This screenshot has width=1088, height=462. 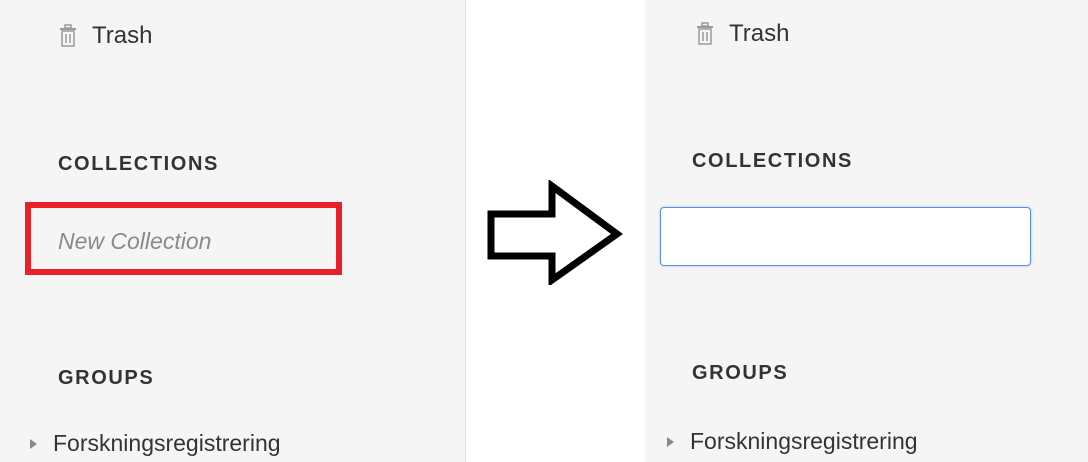 What do you see at coordinates (134, 241) in the screenshot?
I see `new-collection-button: New Collection` at bounding box center [134, 241].